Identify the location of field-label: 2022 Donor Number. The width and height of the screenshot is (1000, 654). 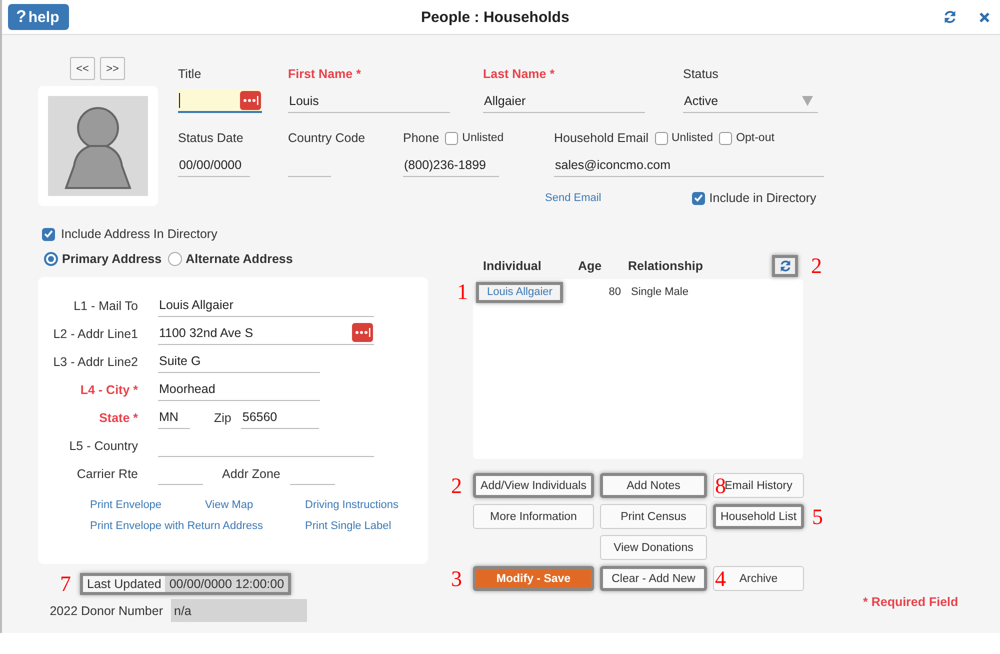
(106, 611).